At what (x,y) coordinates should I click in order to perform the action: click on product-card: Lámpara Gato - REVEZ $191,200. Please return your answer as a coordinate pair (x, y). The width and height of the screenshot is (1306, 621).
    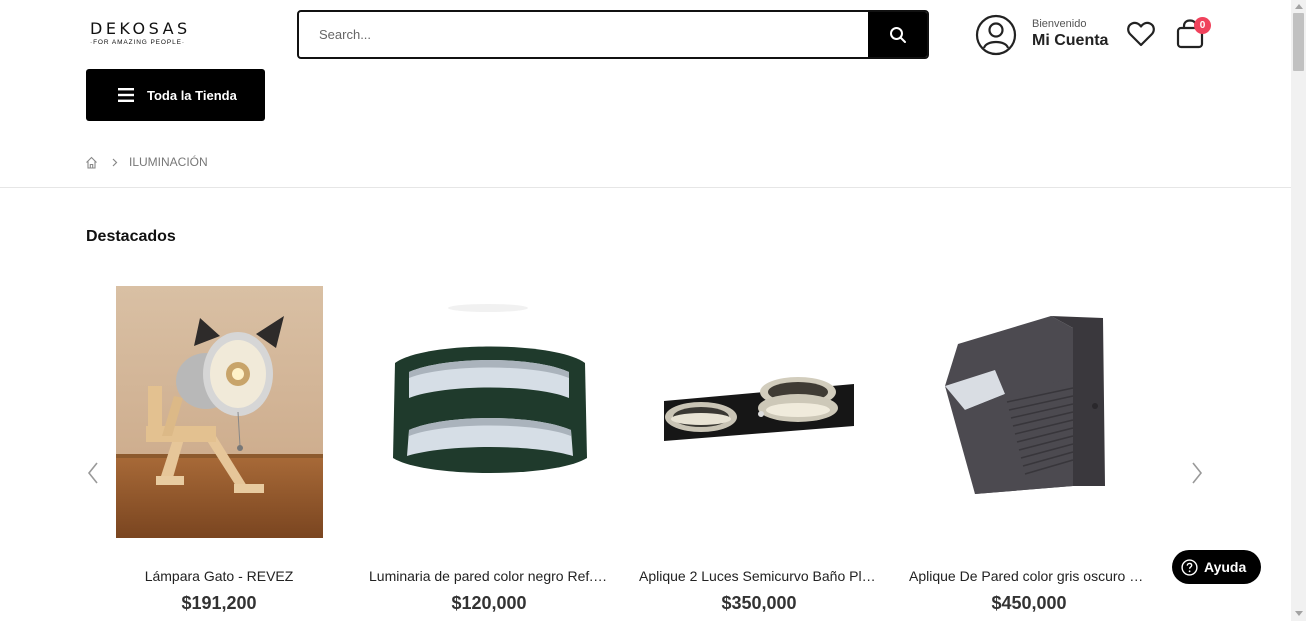
    Looking at the image, I should click on (219, 453).